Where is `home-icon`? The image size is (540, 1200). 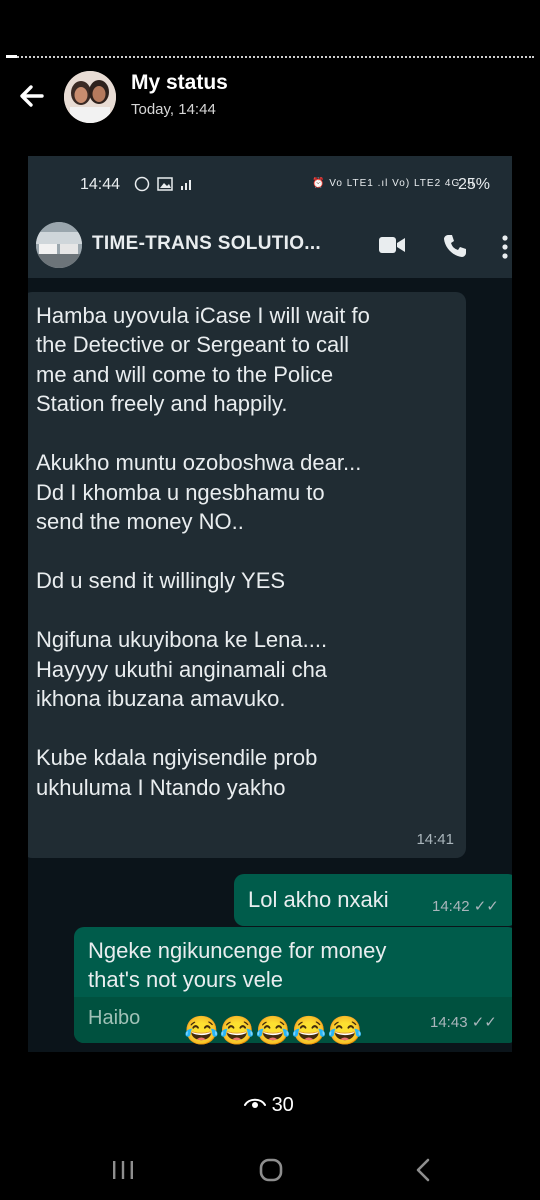
home-icon is located at coordinates (271, 1170).